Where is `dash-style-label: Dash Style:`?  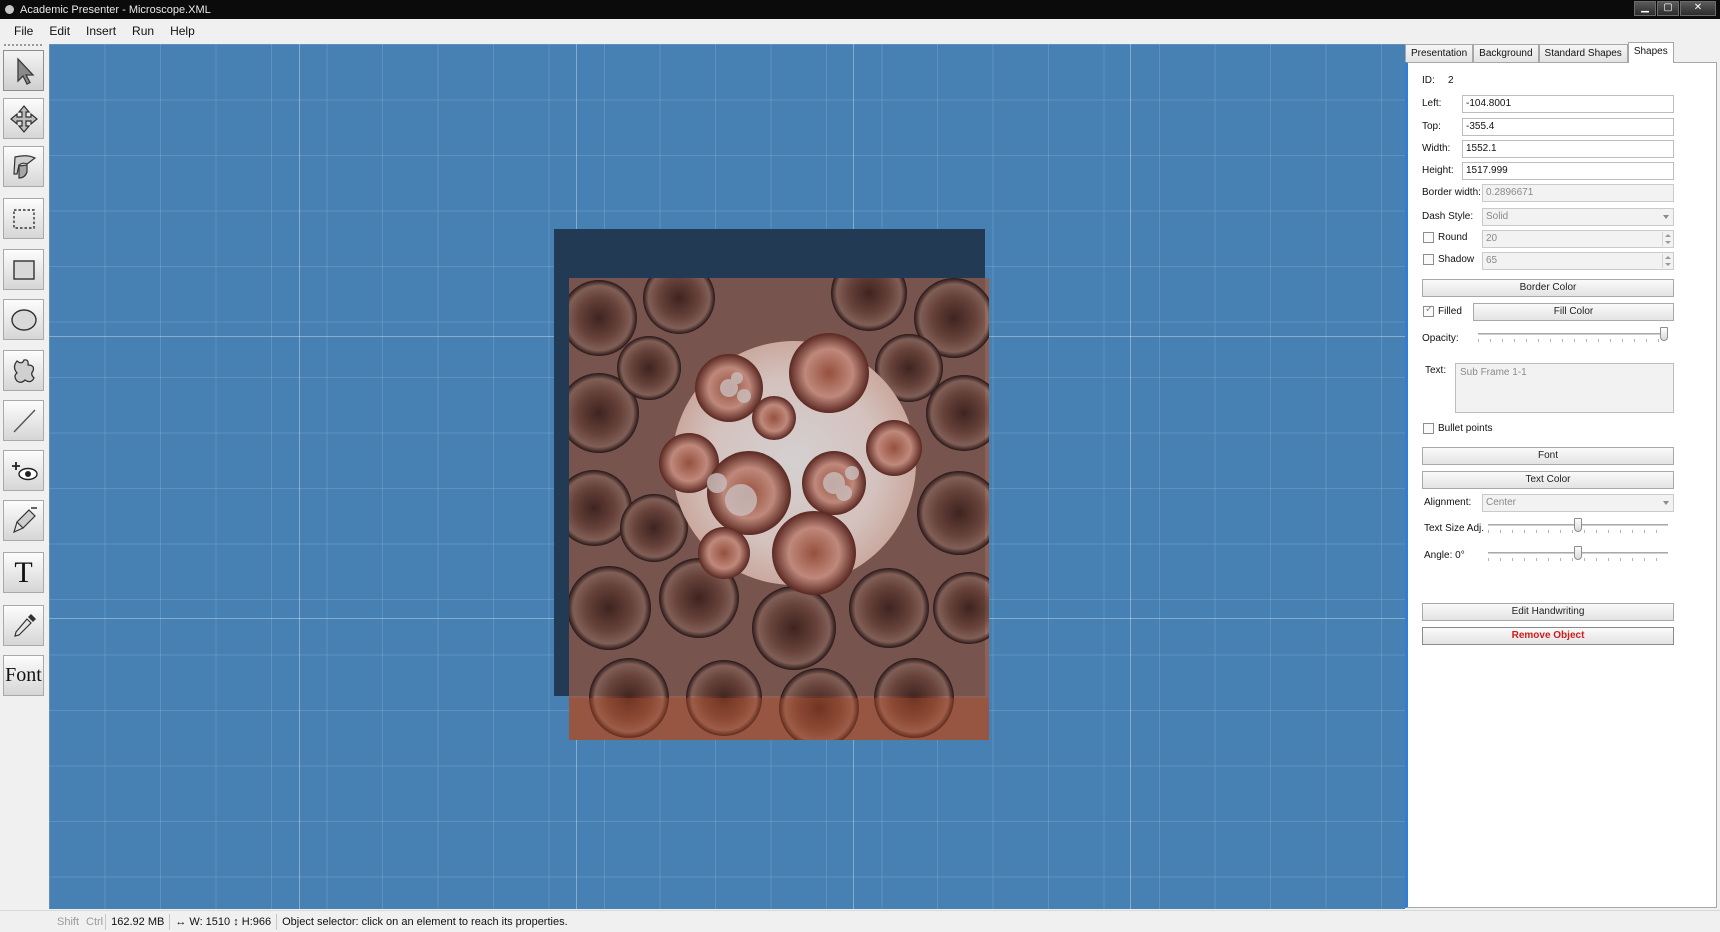 dash-style-label: Dash Style: is located at coordinates (1448, 216).